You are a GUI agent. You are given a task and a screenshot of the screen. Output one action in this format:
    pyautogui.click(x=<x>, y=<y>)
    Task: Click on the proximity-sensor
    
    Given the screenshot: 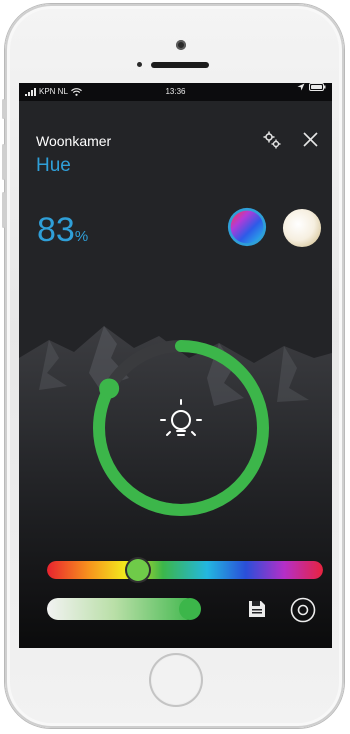 What is the action you would take?
    pyautogui.click(x=139, y=64)
    